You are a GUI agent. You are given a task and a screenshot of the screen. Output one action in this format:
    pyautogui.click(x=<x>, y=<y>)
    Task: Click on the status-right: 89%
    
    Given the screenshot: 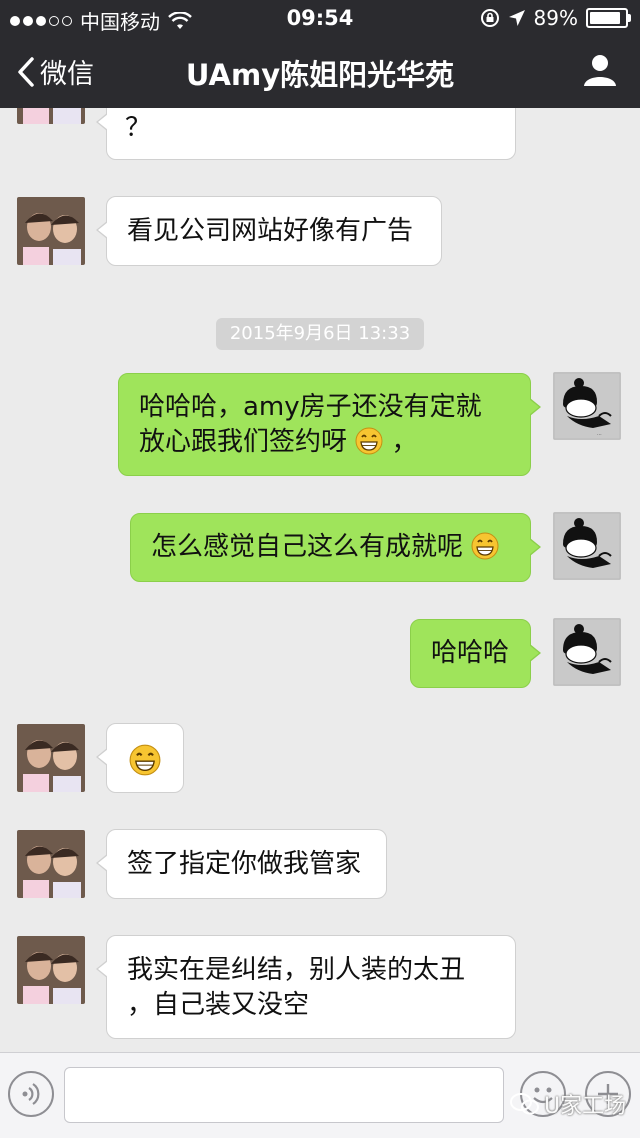 What is the action you would take?
    pyautogui.click(x=555, y=18)
    